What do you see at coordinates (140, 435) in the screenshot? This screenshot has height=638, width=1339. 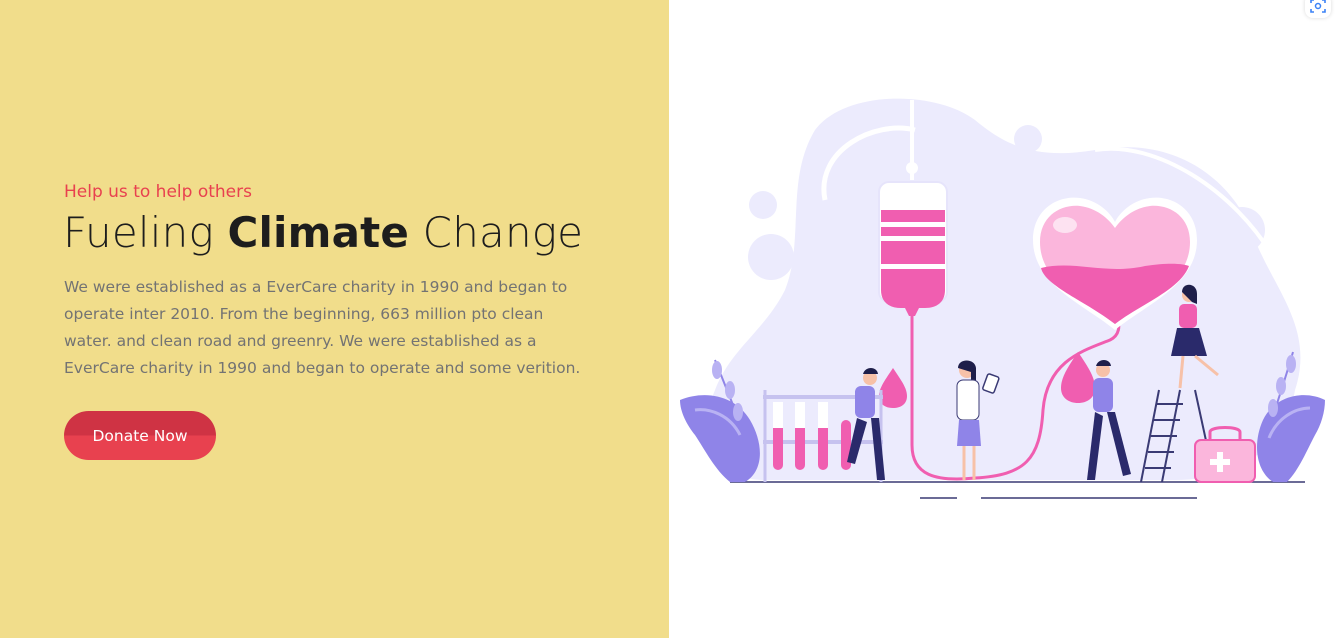 I see `donate-now-button: Donate Now` at bounding box center [140, 435].